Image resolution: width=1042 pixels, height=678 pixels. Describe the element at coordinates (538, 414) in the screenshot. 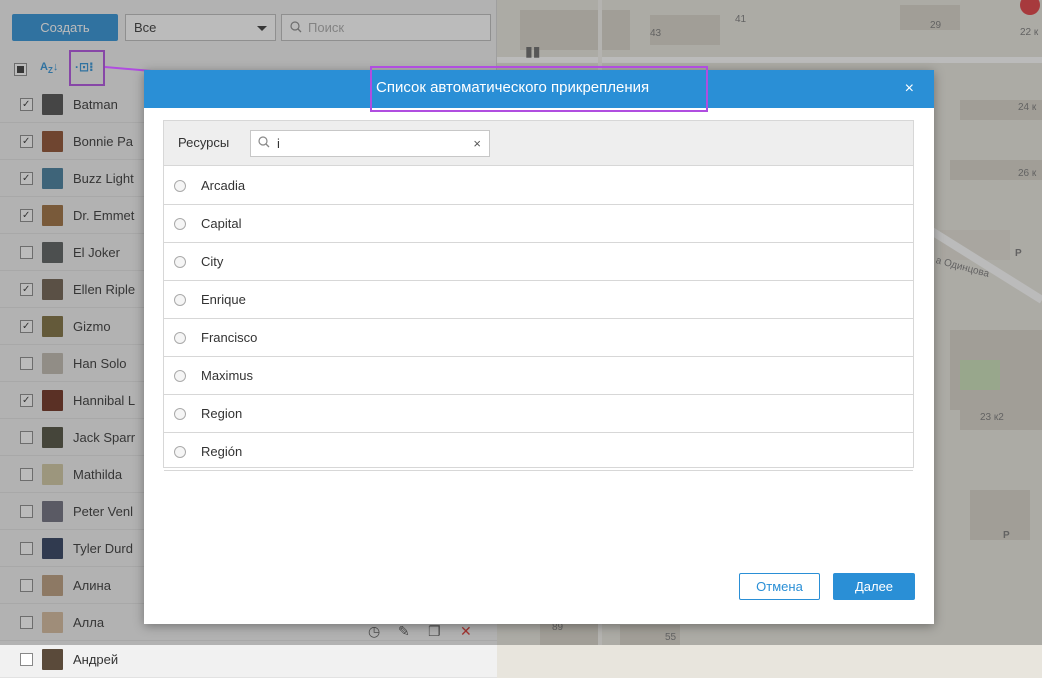

I see `resource-row: Region` at that location.